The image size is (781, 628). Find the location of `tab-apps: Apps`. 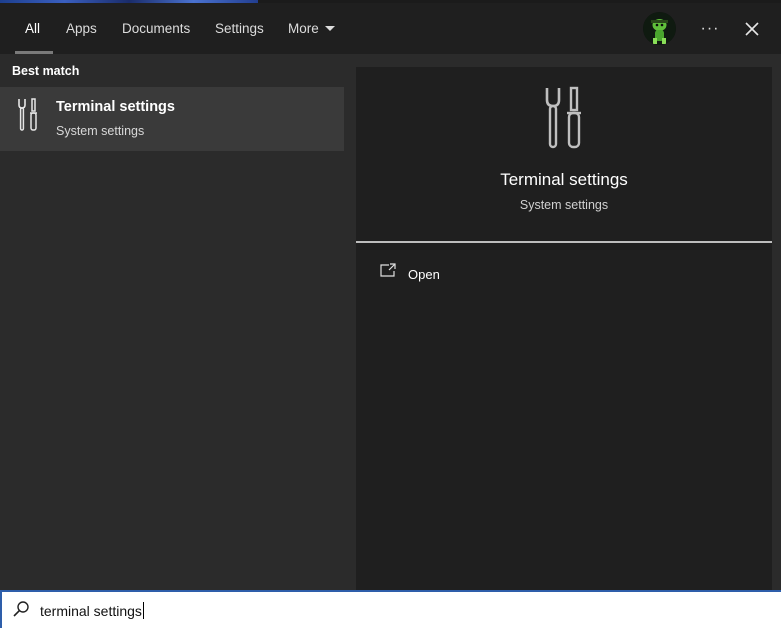

tab-apps: Apps is located at coordinates (81, 28).